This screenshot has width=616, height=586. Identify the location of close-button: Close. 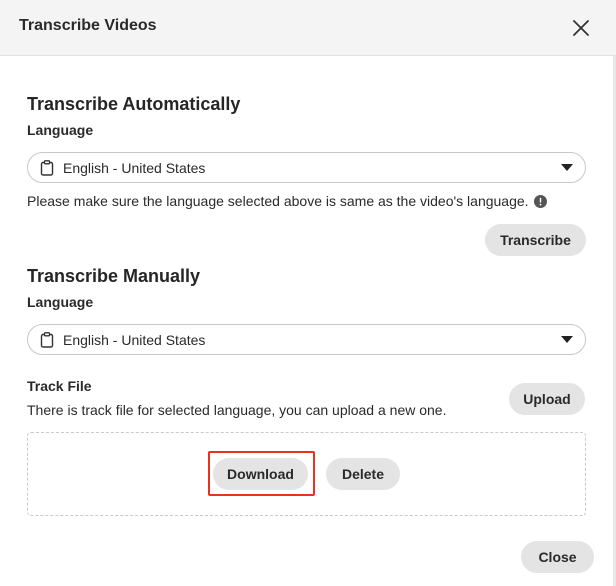
(557, 557).